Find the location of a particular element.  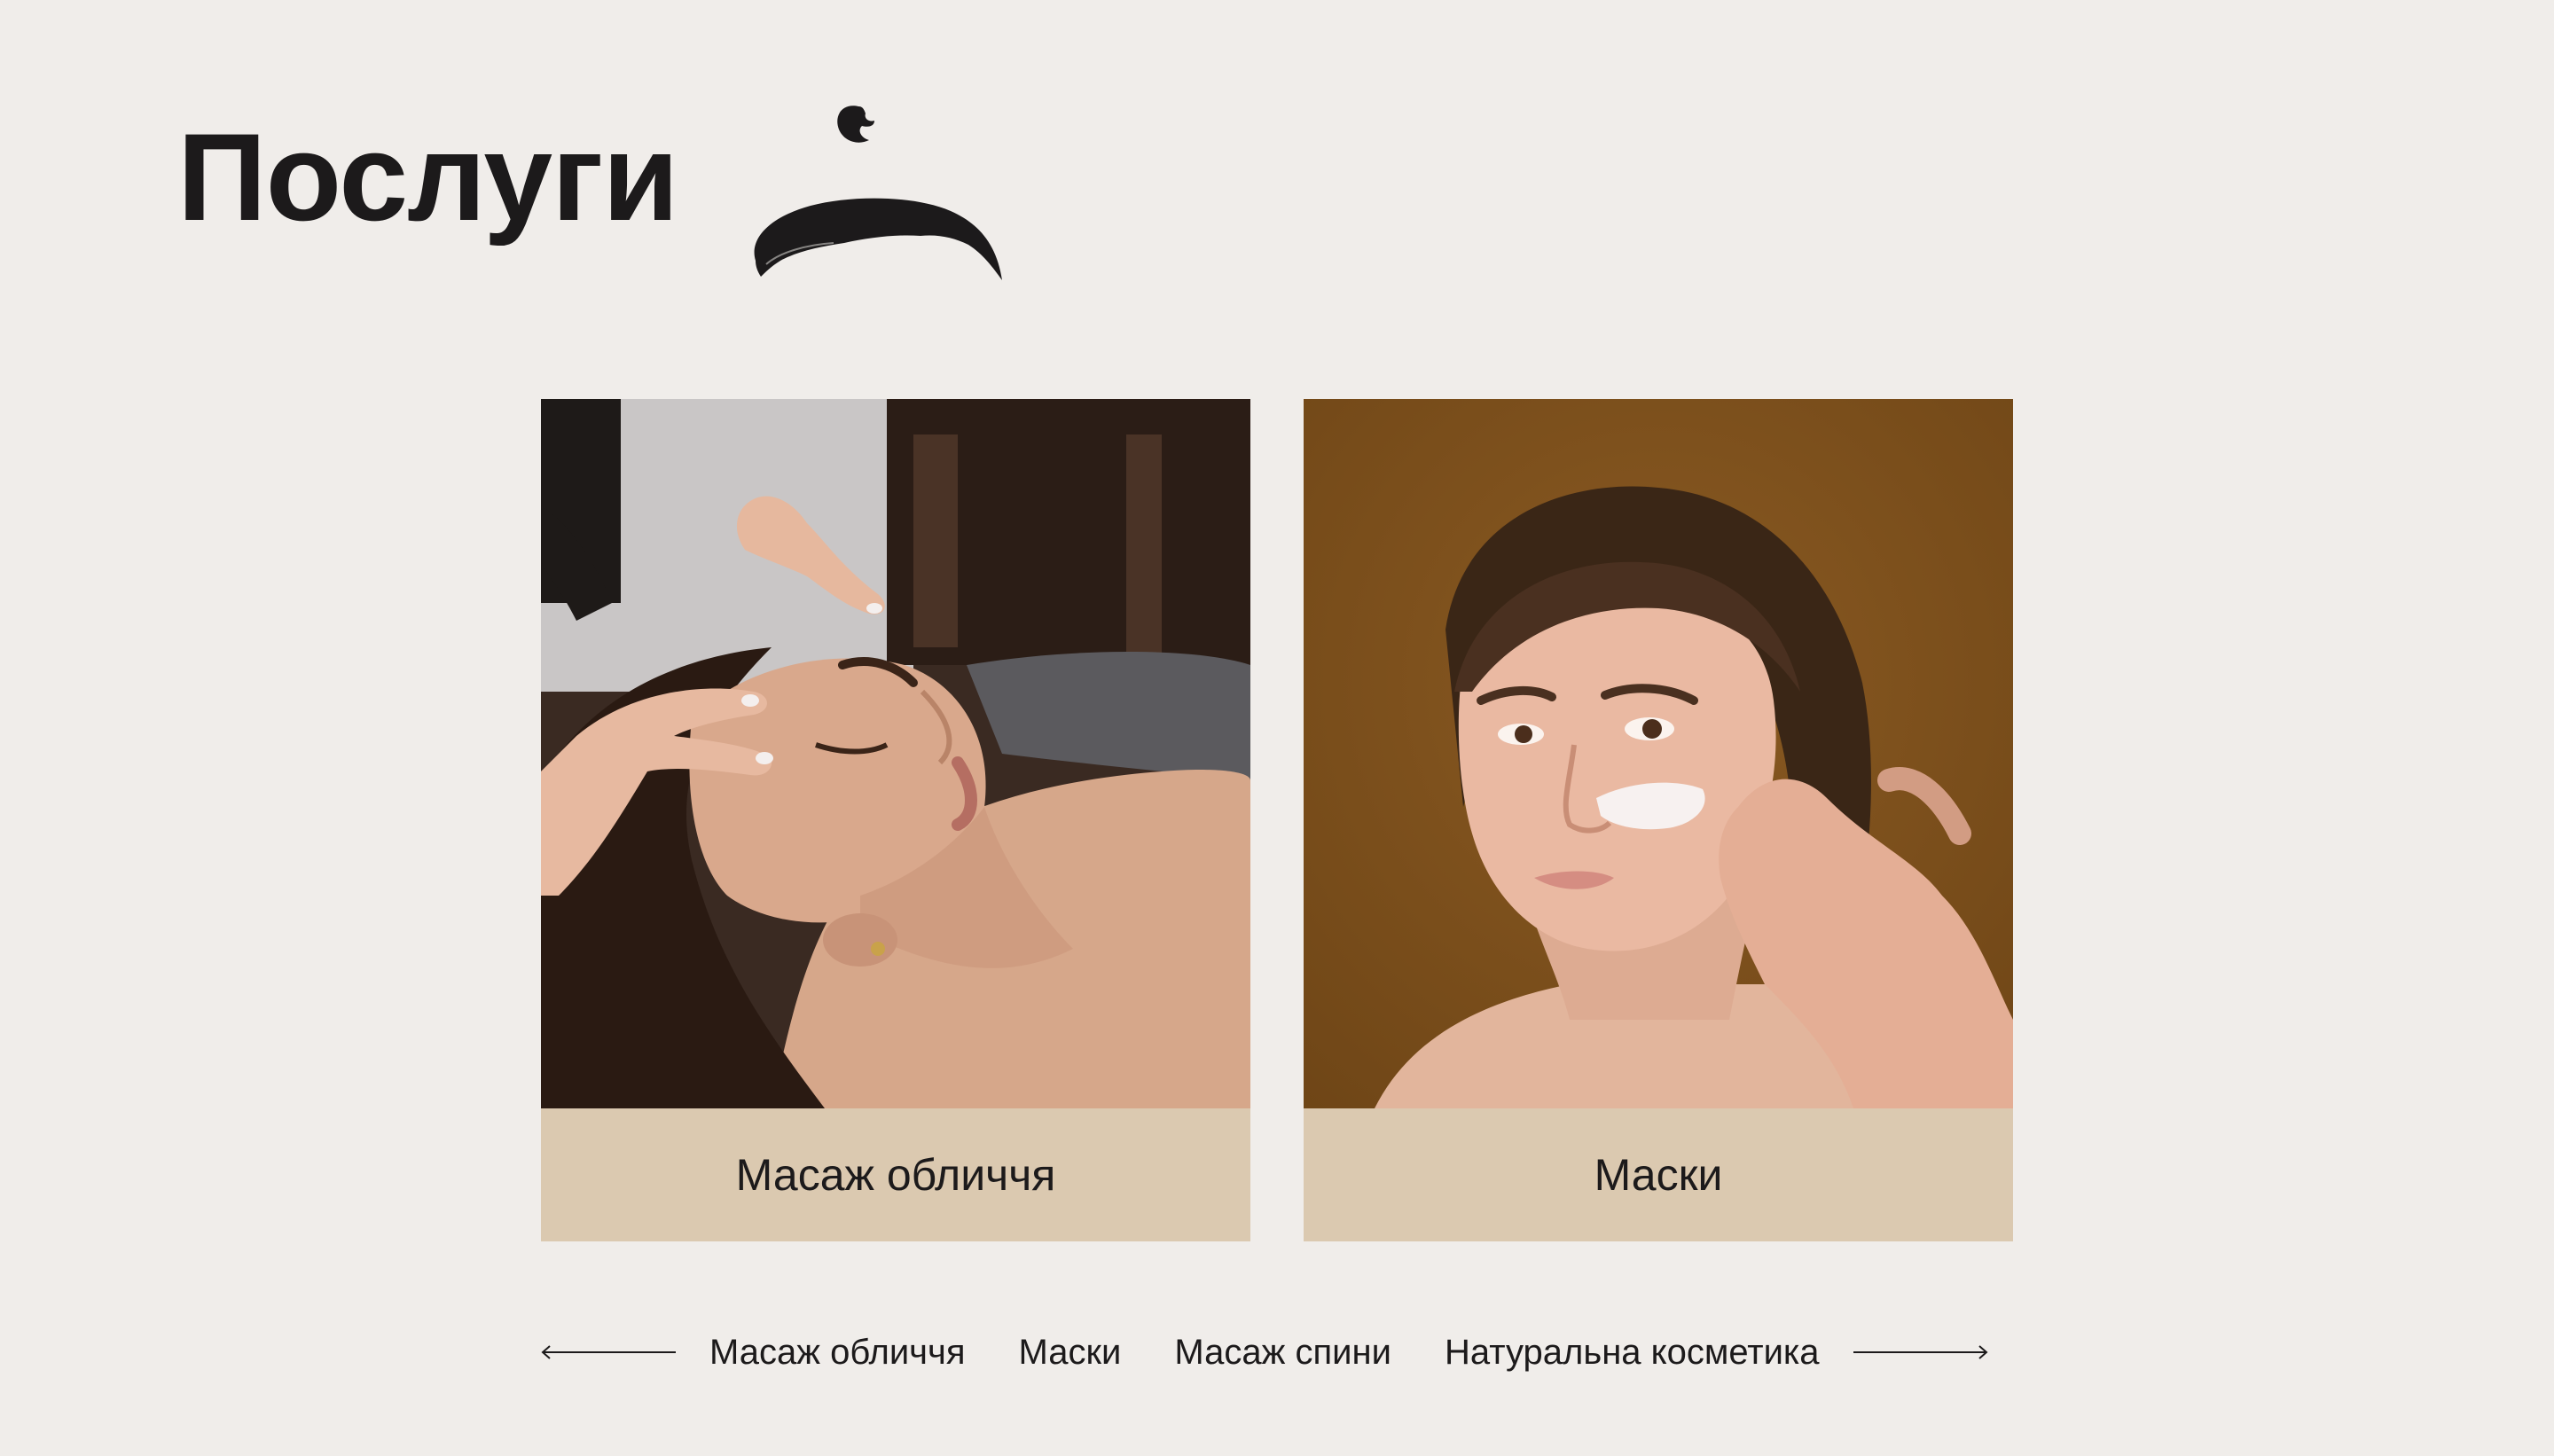

nav-item-masks: Маски is located at coordinates (1070, 1353).